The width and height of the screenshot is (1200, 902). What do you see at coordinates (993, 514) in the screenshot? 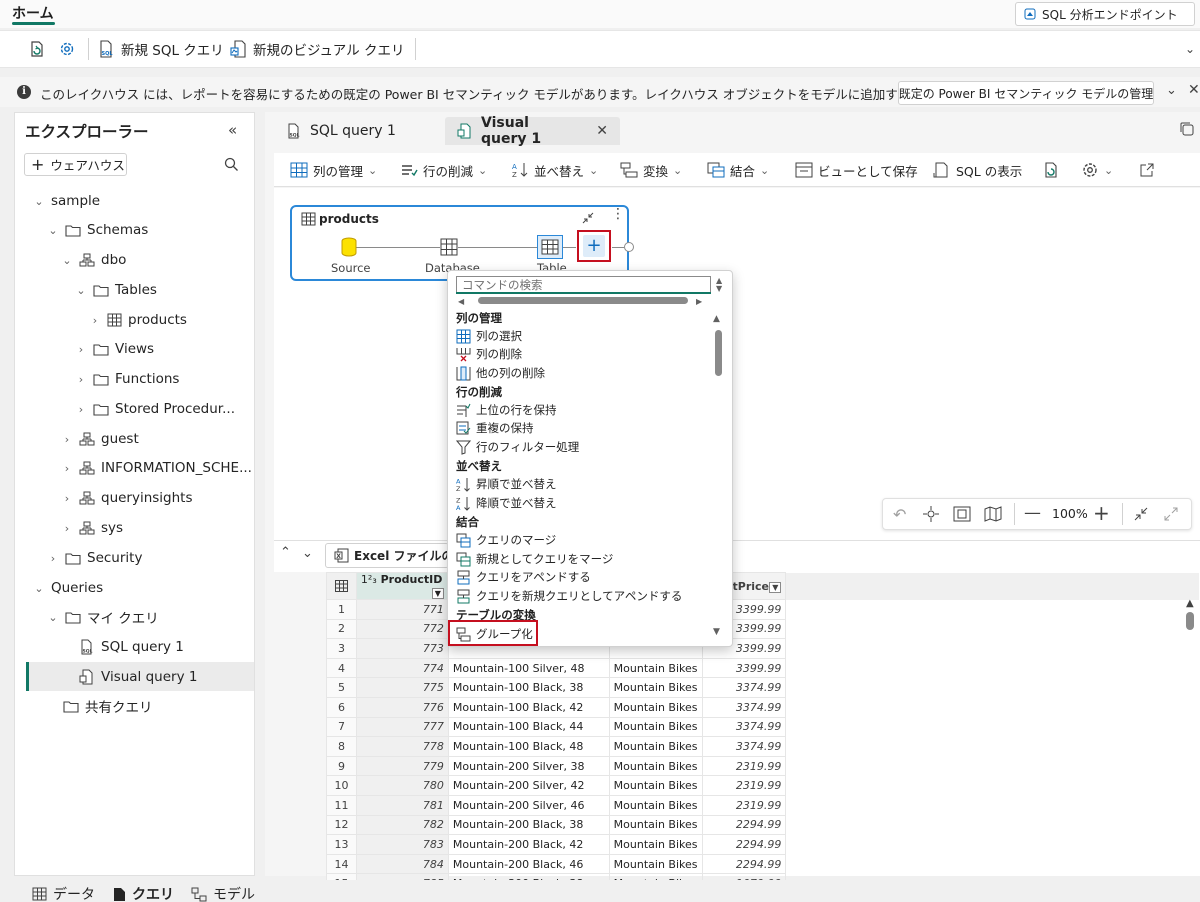
I see `minimap-icon` at bounding box center [993, 514].